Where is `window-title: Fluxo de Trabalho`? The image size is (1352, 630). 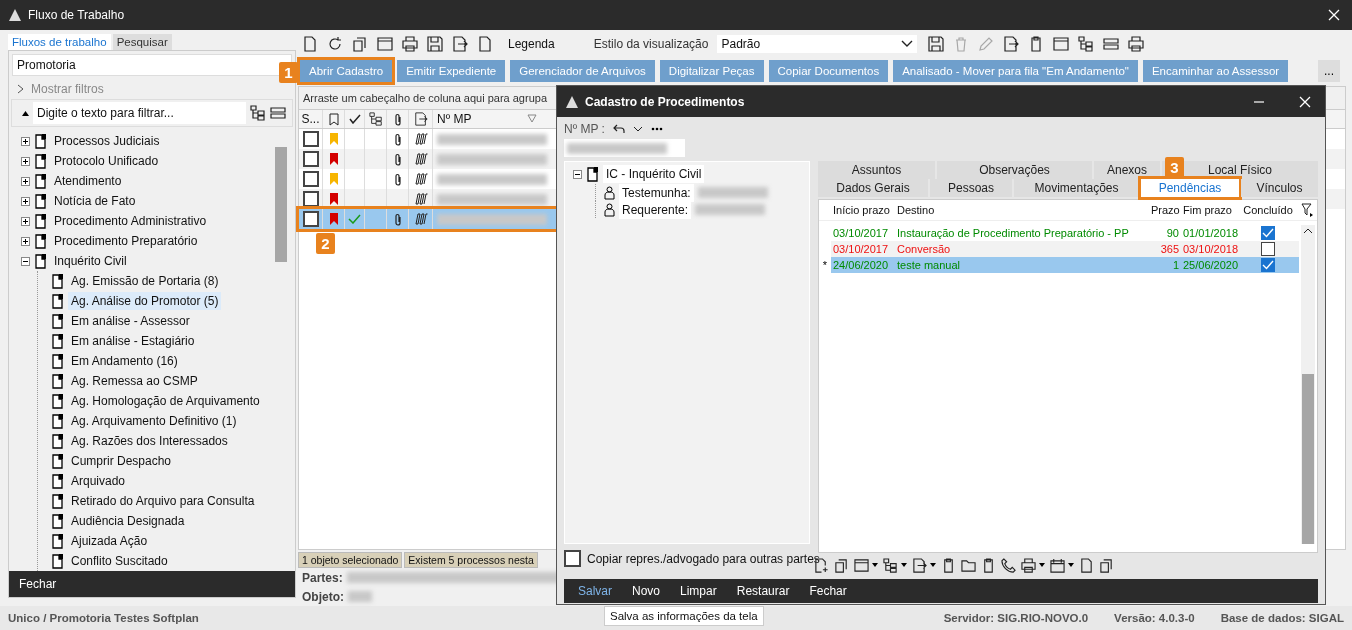 window-title: Fluxo de Trabalho is located at coordinates (76, 15).